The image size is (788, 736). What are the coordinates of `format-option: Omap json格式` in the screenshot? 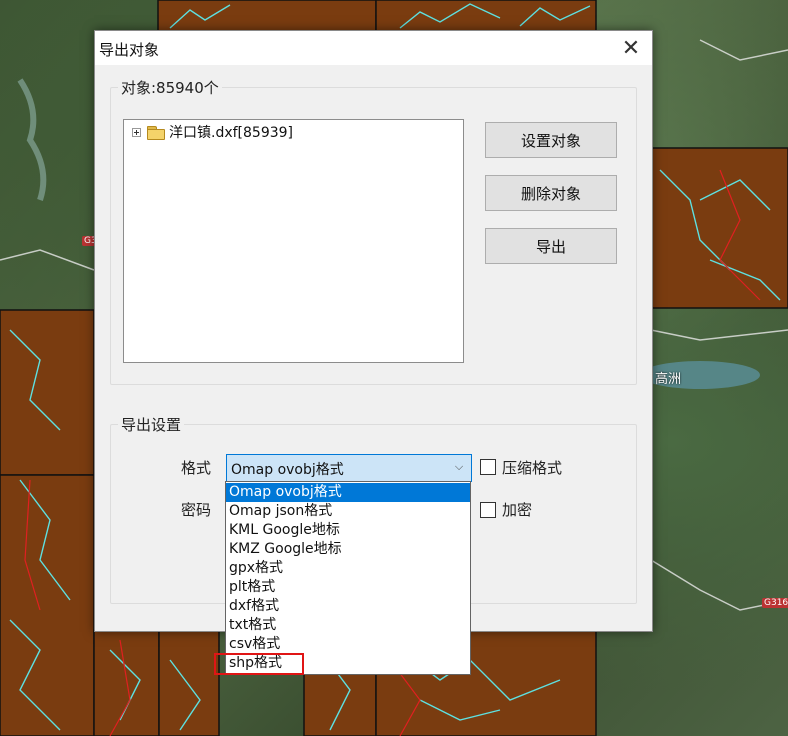 It's located at (348, 511).